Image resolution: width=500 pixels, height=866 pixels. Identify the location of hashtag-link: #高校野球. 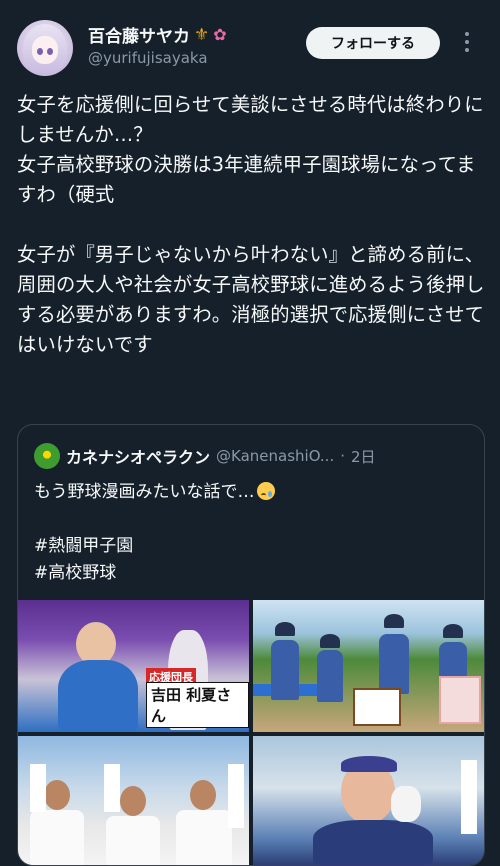
(75, 573).